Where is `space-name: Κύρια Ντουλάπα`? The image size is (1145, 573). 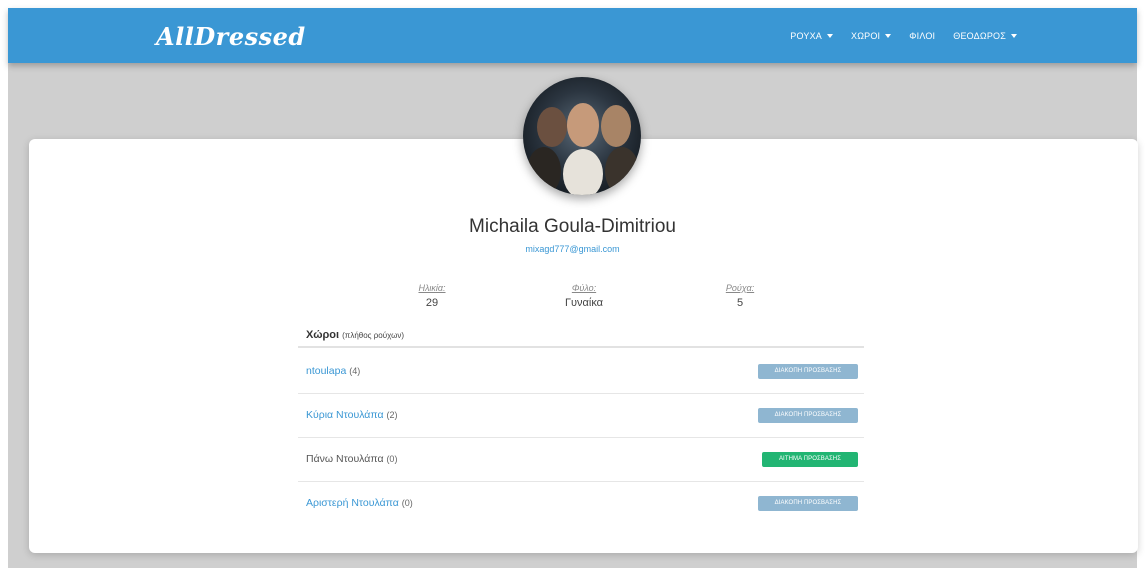 space-name: Κύρια Ντουλάπα is located at coordinates (345, 415).